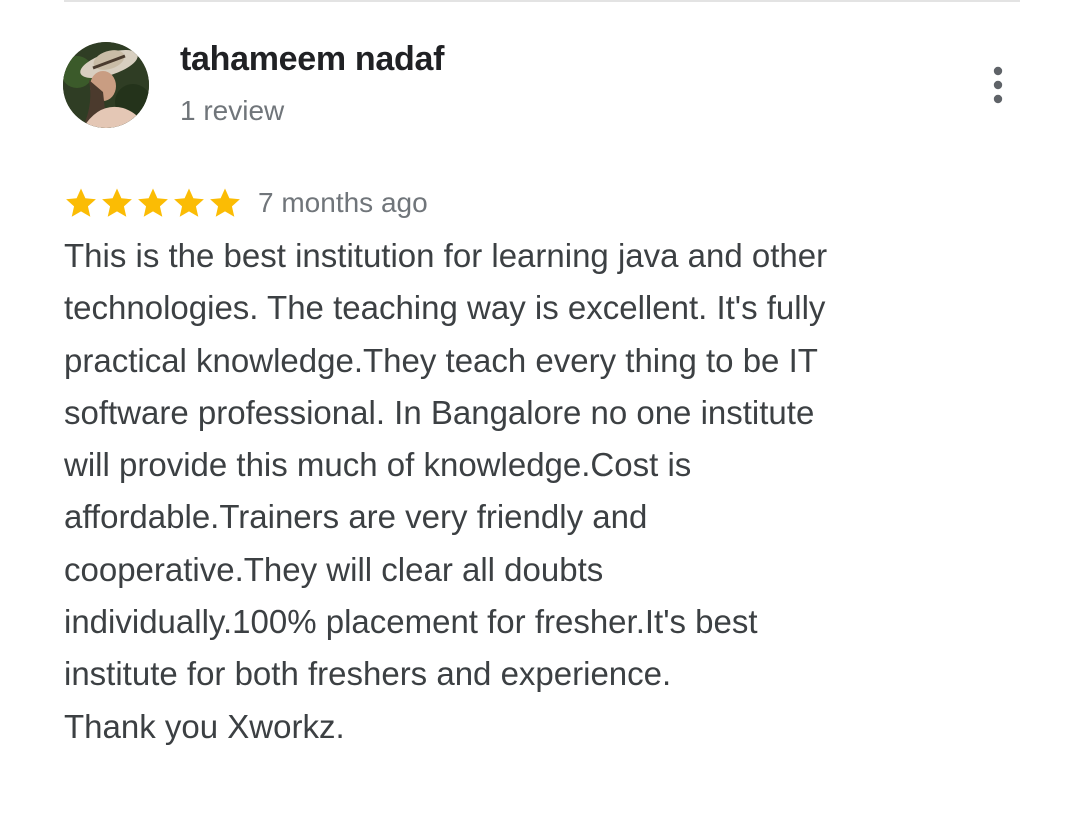  I want to click on more-vert-icon, so click(998, 85).